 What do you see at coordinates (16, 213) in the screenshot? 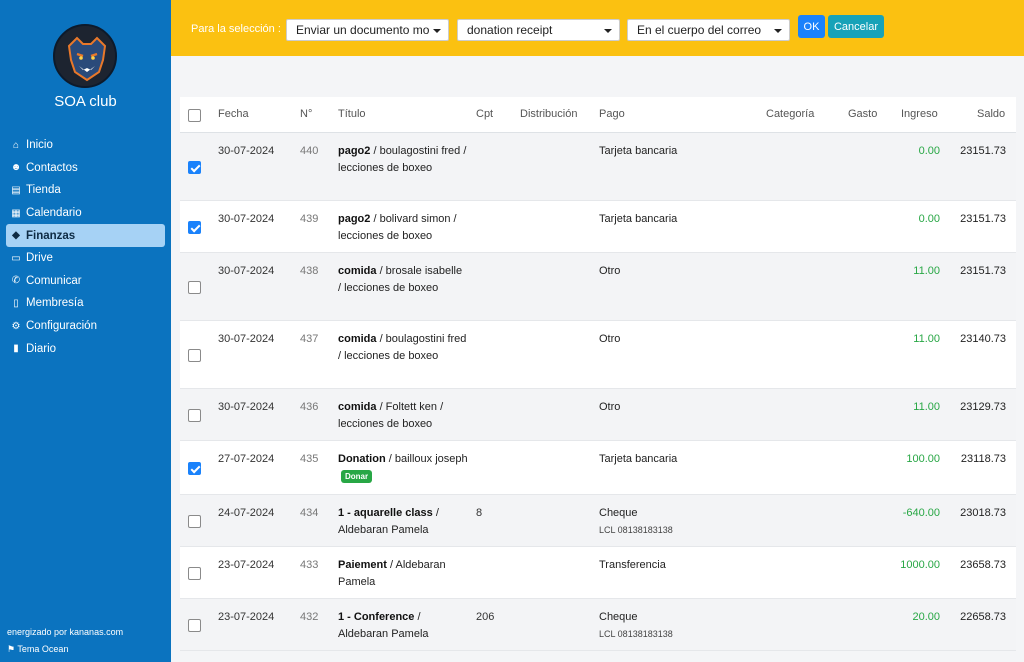
I see `calendar-icon: ▦` at bounding box center [16, 213].